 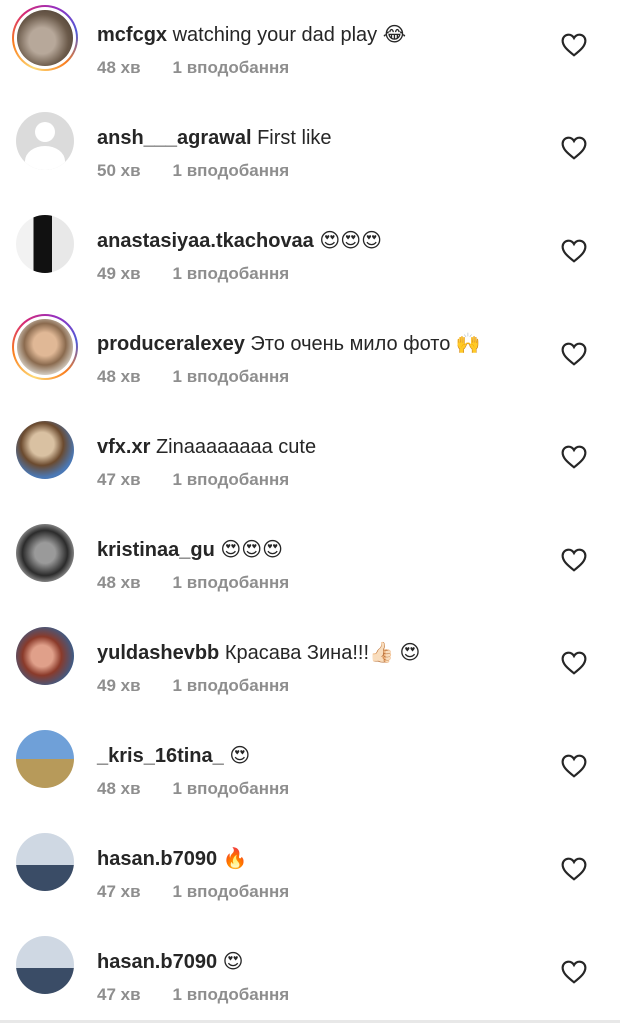 I want to click on comment-text: Это очень мило фото 🙌, so click(x=365, y=344).